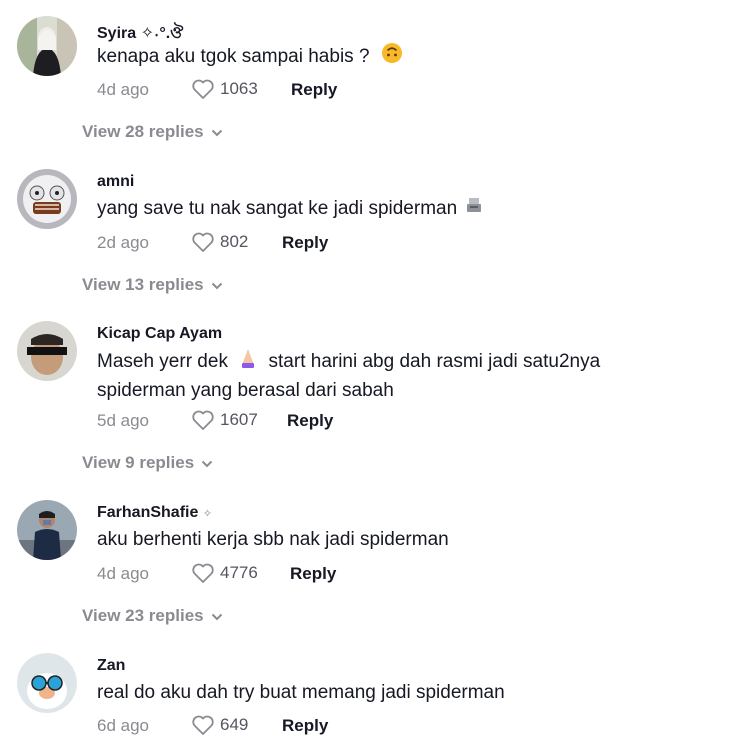  What do you see at coordinates (162, 362) in the screenshot?
I see `comment-text-content: Maseh yerr dek` at bounding box center [162, 362].